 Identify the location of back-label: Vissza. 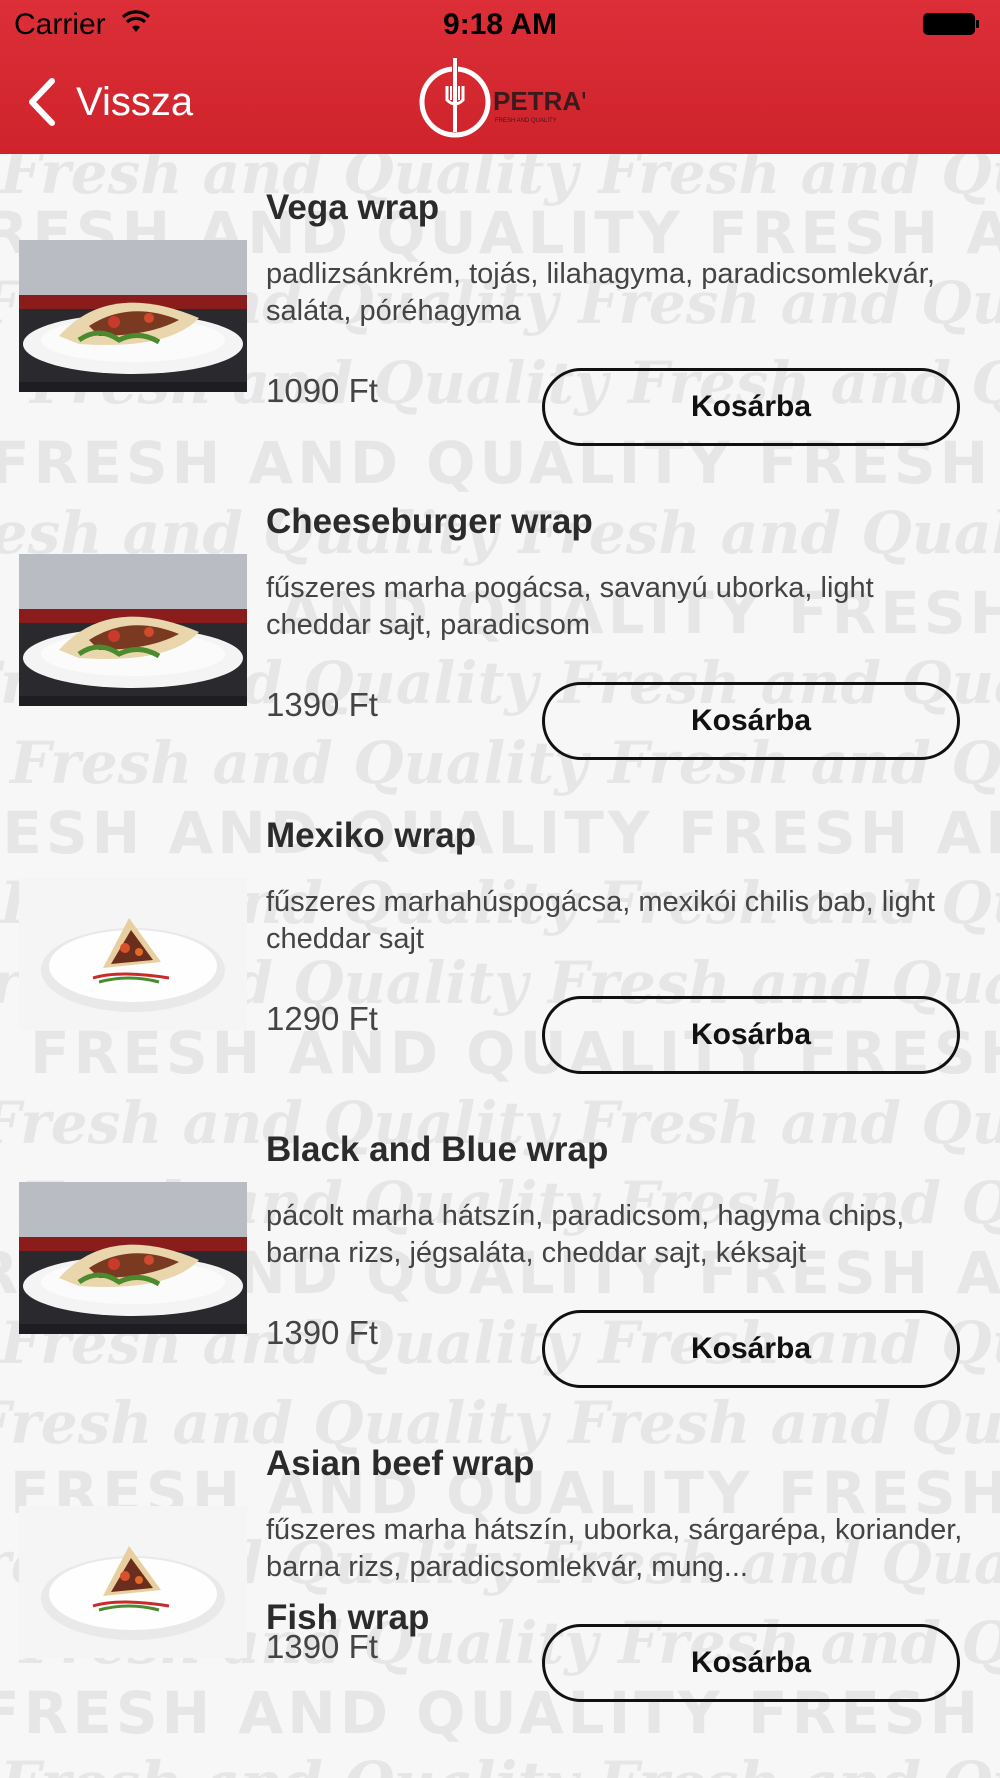
(135, 101).